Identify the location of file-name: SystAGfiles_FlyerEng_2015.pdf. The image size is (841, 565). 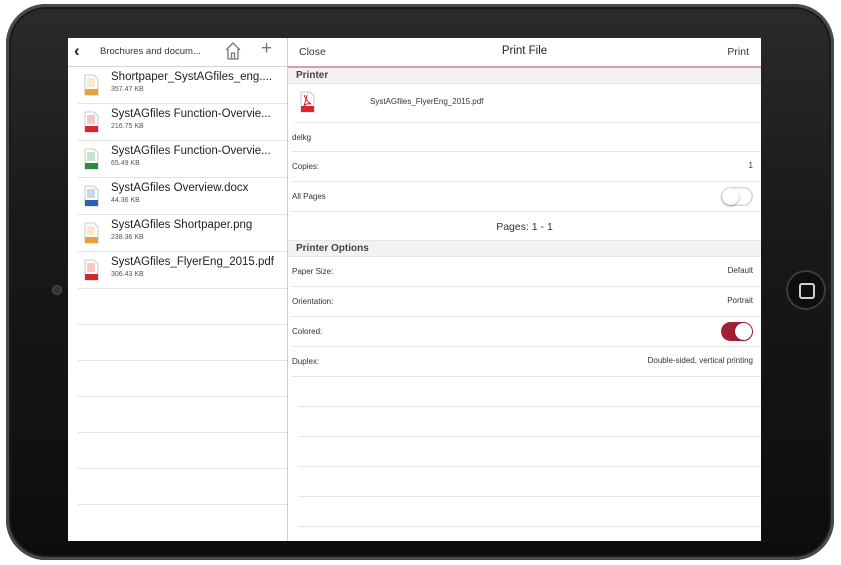
(193, 262).